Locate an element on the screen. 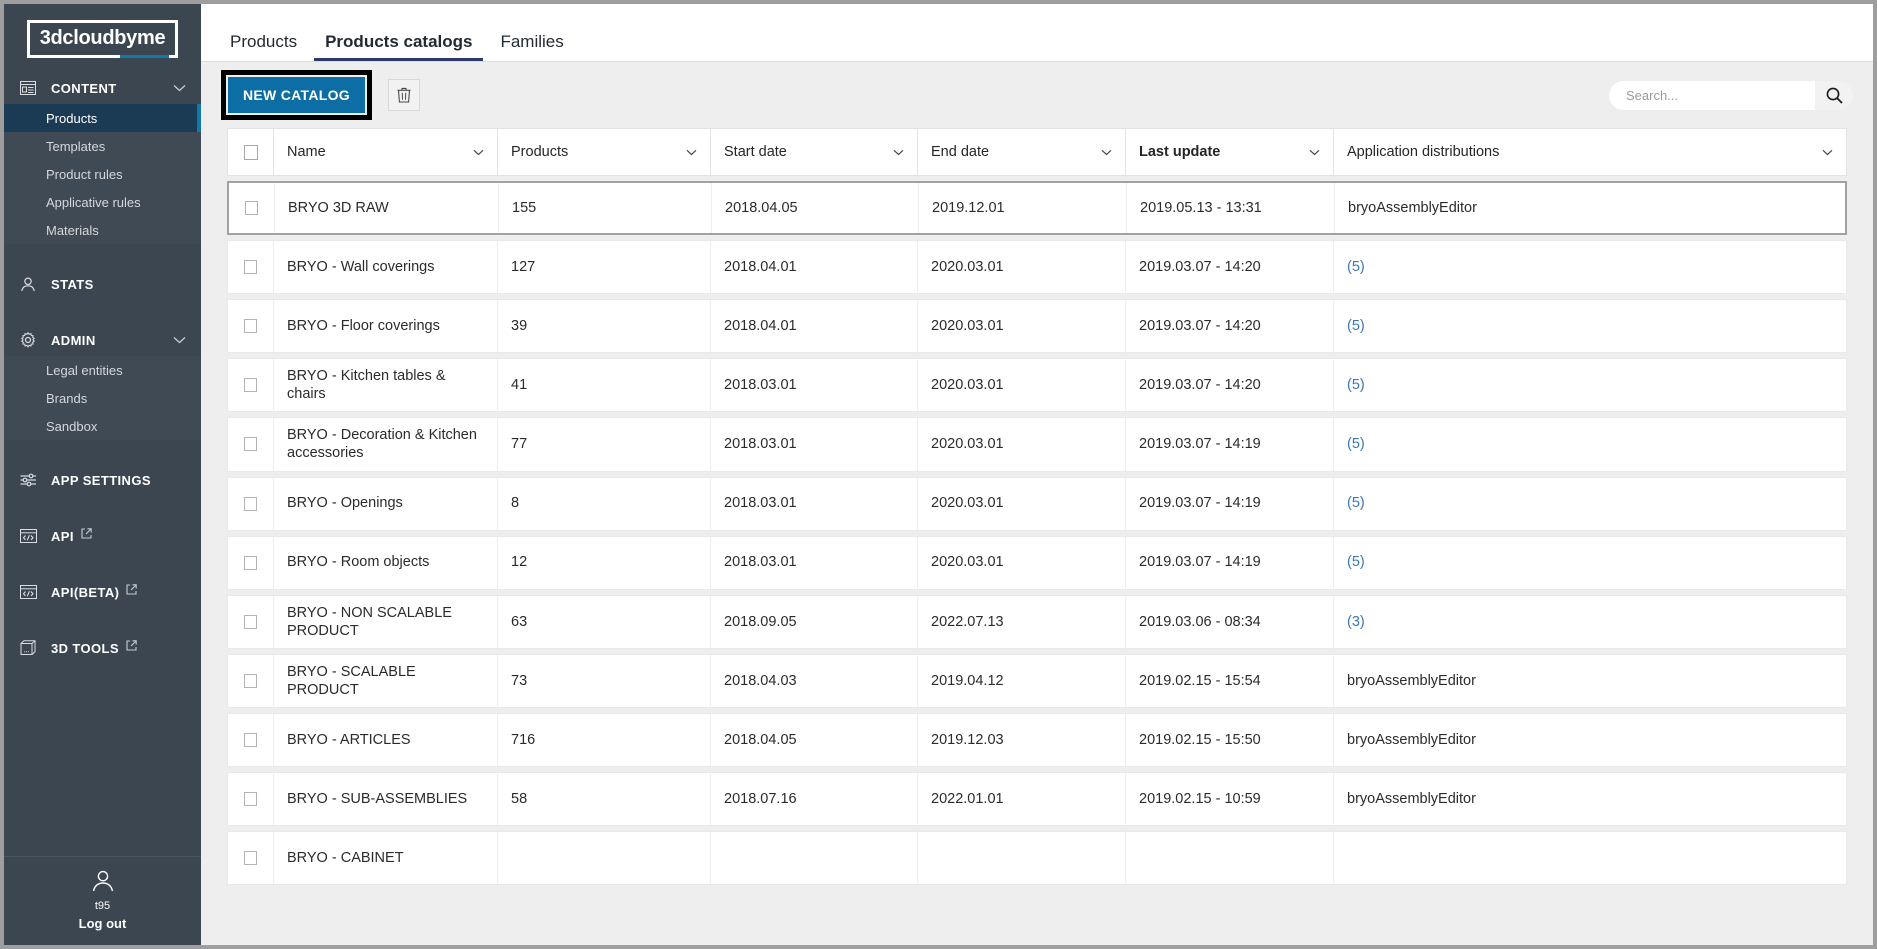  cell-last-update: 2019.03.06 - 08:34 is located at coordinates (1230, 621).